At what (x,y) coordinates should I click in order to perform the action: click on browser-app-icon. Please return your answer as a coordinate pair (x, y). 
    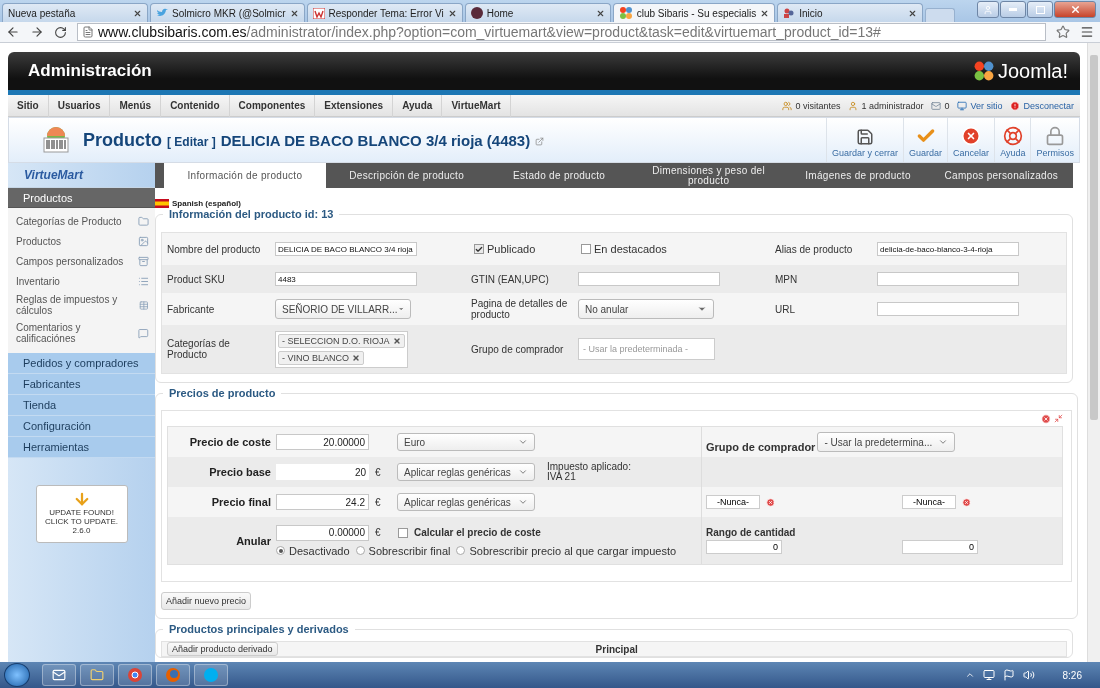
    Looking at the image, I should click on (135, 675).